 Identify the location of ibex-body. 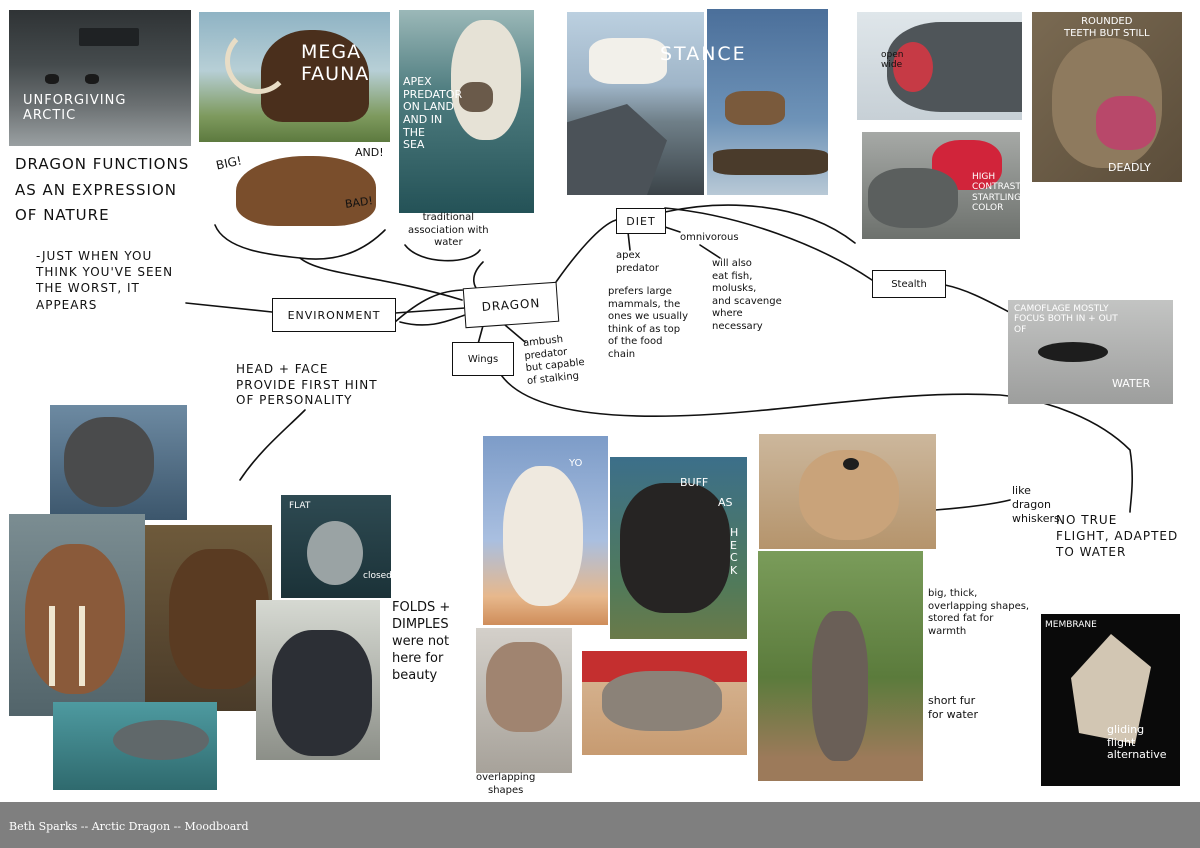
(755, 108).